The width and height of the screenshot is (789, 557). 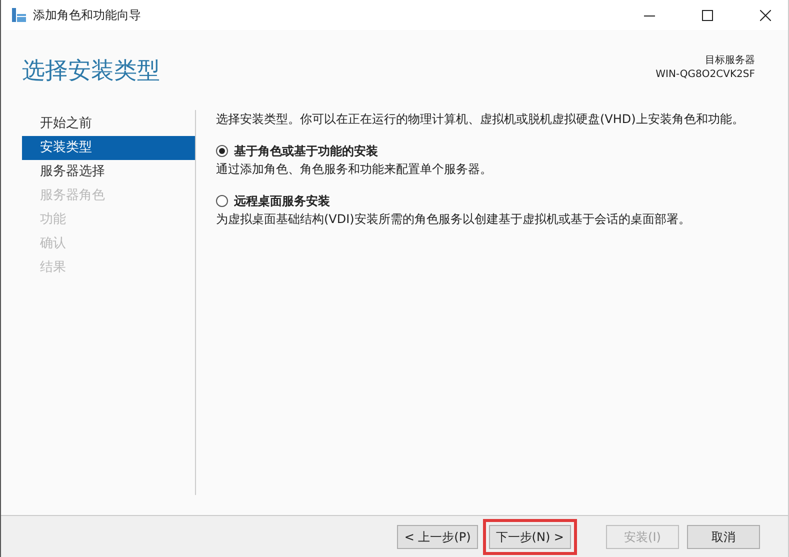 What do you see at coordinates (91, 71) in the screenshot?
I see `page-title: 选择安装类型` at bounding box center [91, 71].